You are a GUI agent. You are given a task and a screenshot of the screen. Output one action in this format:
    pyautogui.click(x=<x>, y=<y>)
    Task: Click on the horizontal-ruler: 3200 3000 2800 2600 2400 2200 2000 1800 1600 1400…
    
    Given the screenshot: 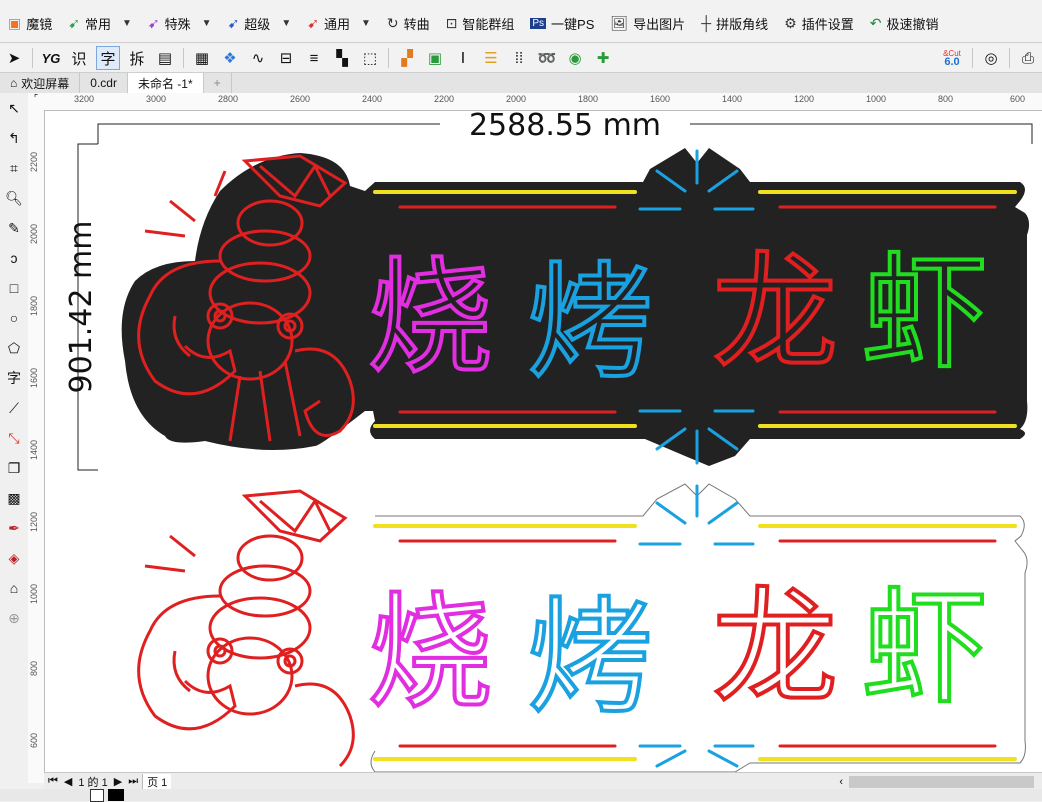 What is the action you would take?
    pyautogui.click(x=543, y=102)
    